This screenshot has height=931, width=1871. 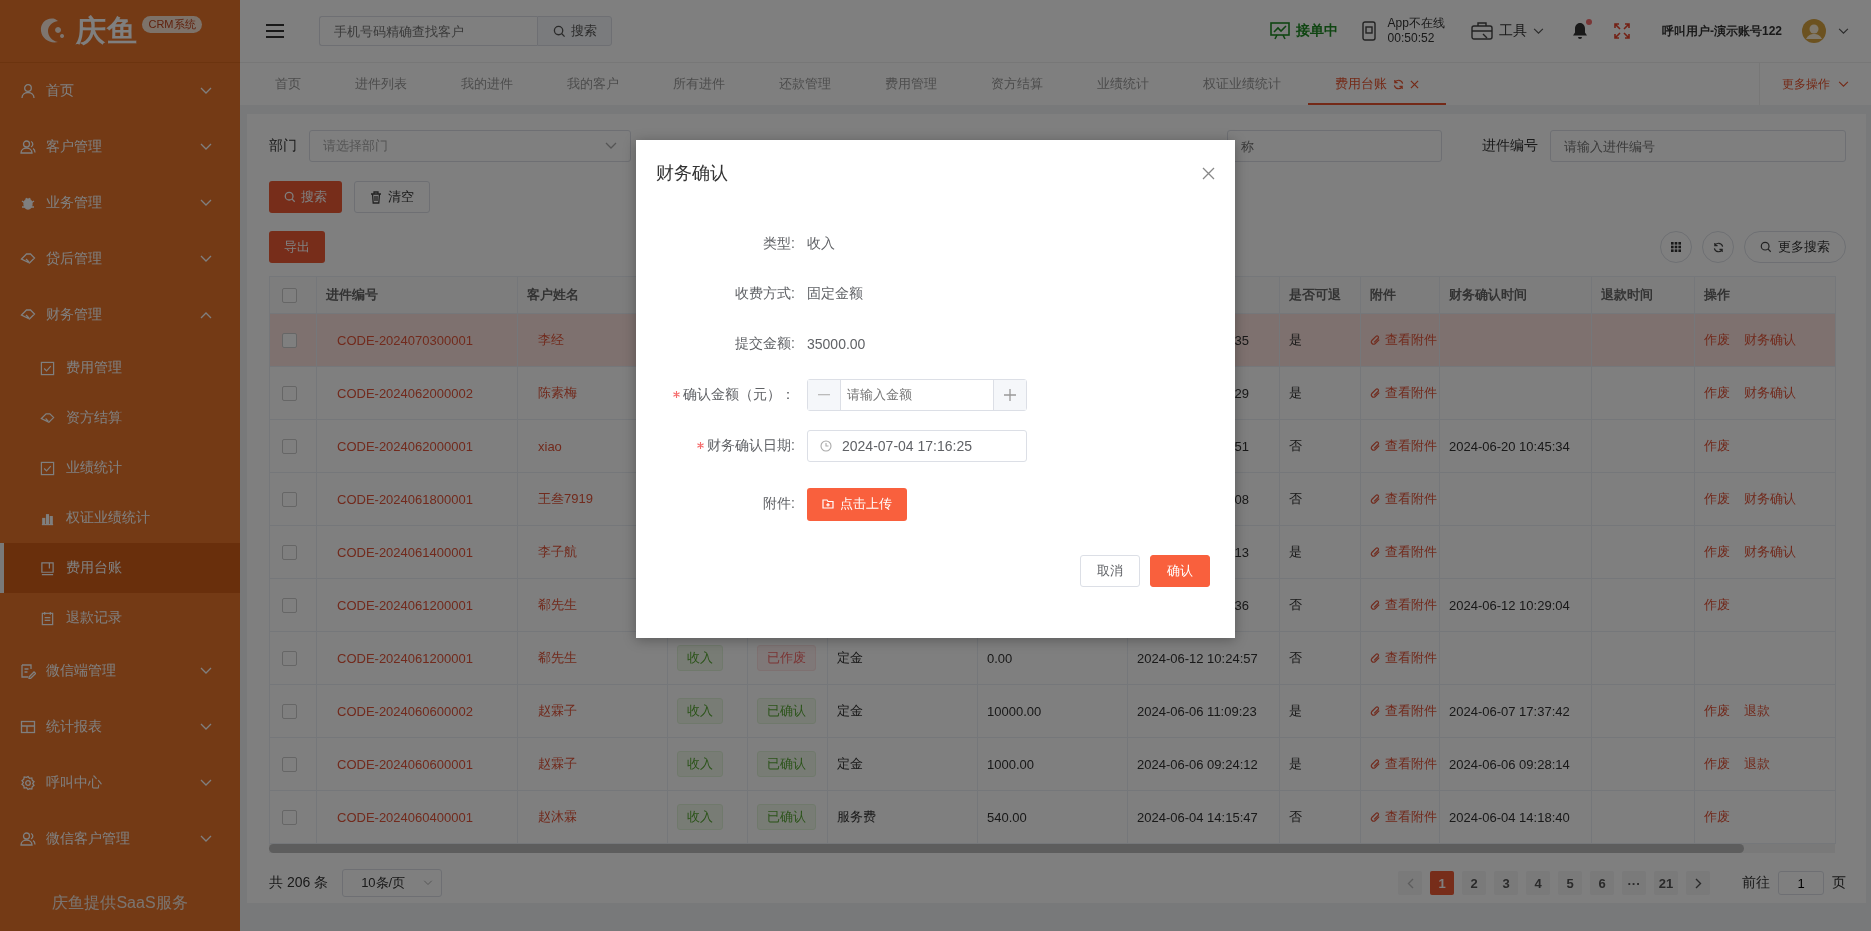 What do you see at coordinates (1634, 883) in the screenshot?
I see `page-button: ···` at bounding box center [1634, 883].